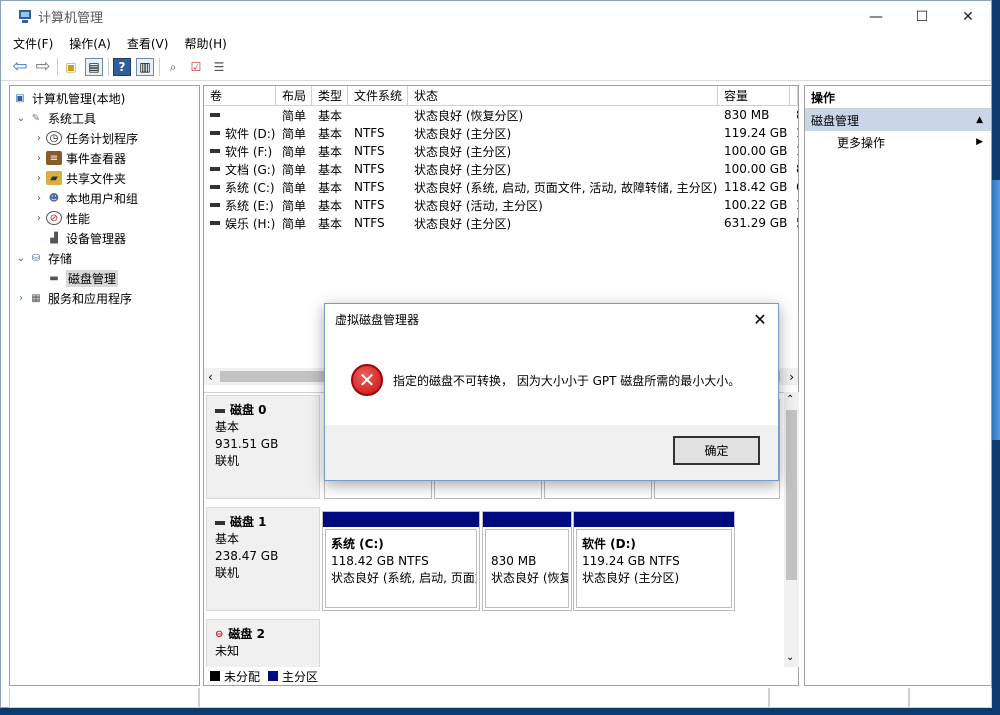 This screenshot has width=1000, height=715. What do you see at coordinates (54, 158) in the screenshot?
I see `event-log-icon: ≡` at bounding box center [54, 158].